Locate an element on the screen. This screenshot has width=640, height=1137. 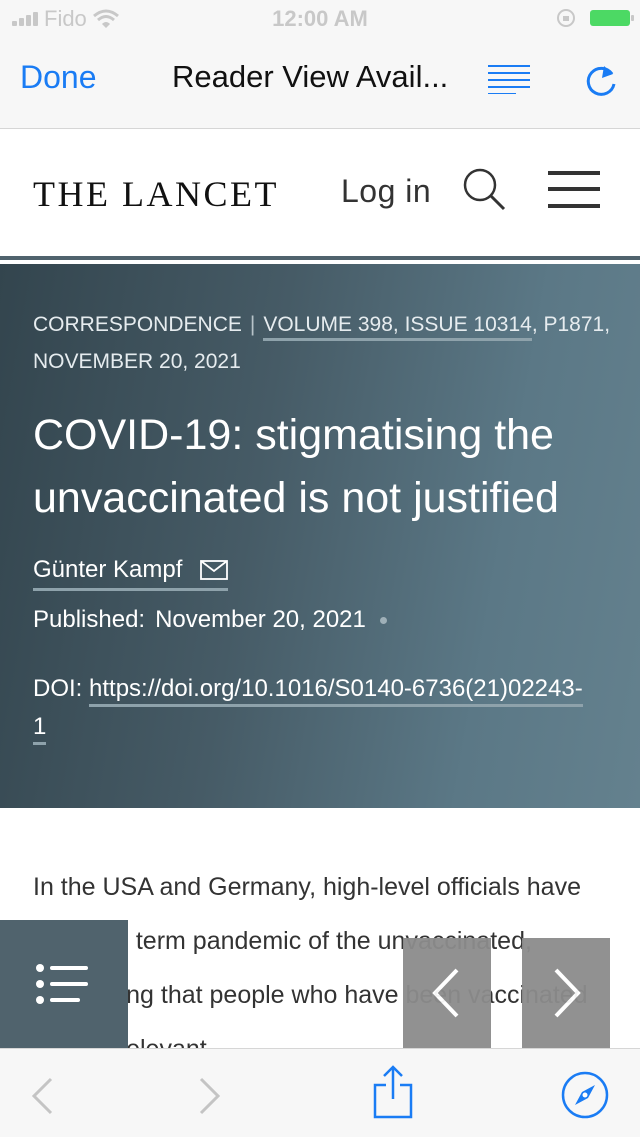
published-row: Published: November 20, 2021 is located at coordinates (210, 620).